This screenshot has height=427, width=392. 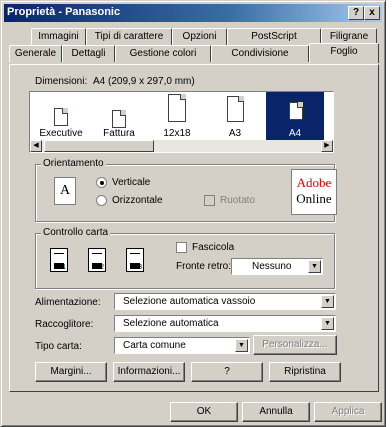 I want to click on tab-immagini: Immagini, so click(x=58, y=36).